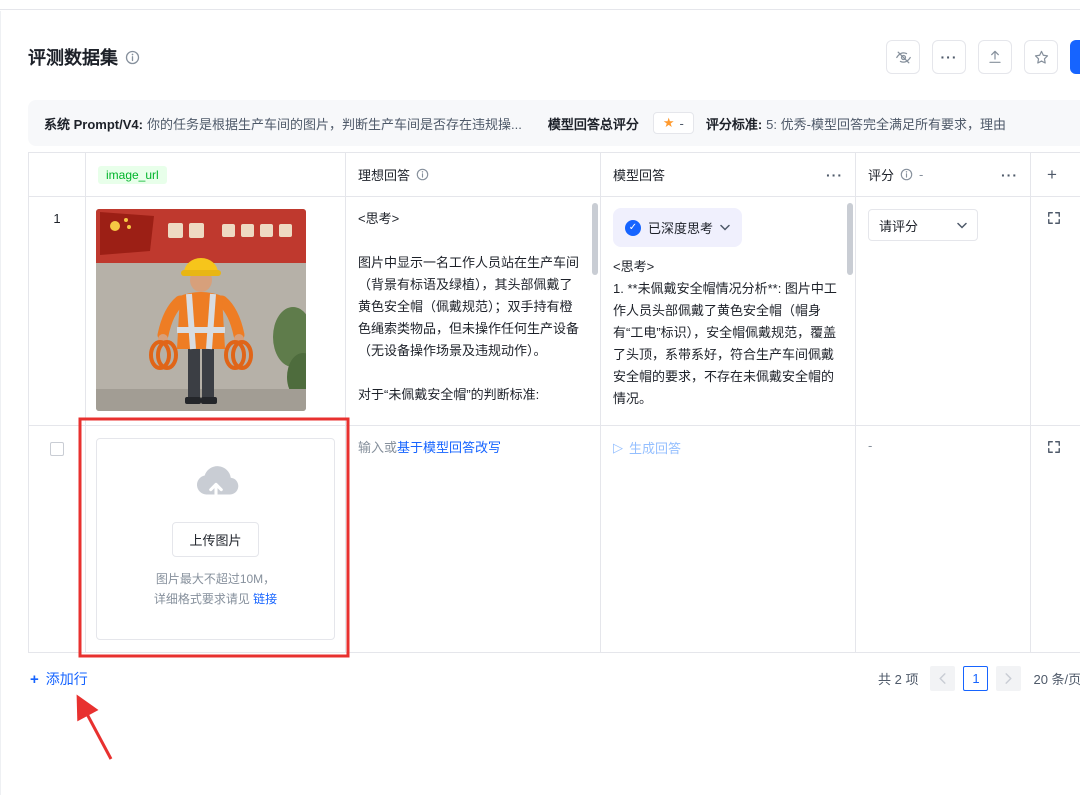 Image resolution: width=1080 pixels, height=795 pixels. Describe the element at coordinates (681, 123) in the screenshot. I see `total-score-value: -` at that location.